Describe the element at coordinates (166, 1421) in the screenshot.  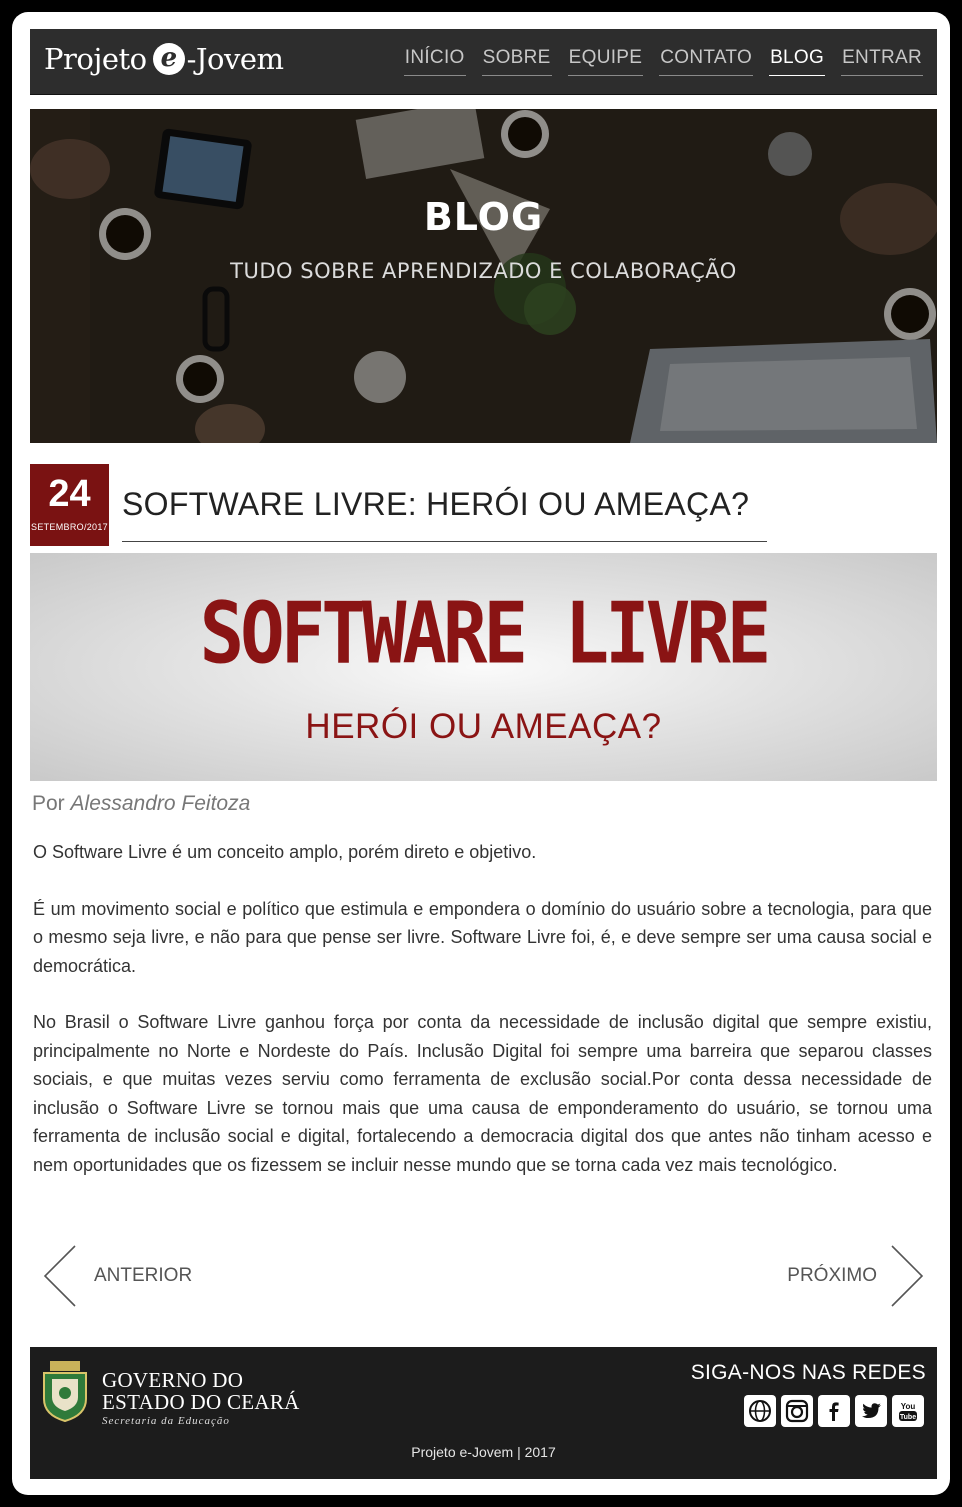
I see `gov-line-3: Secretaria da Educação` at that location.